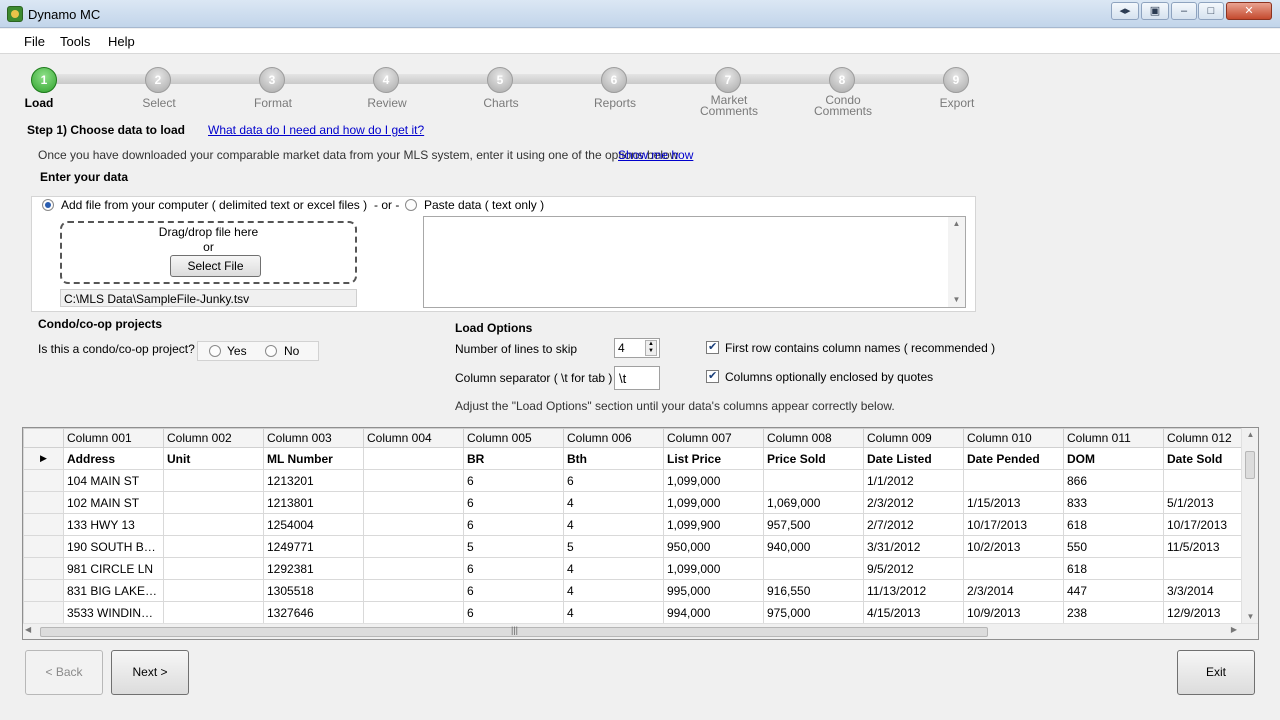 The width and height of the screenshot is (1280, 720). I want to click on table-cell: 550, so click(1113, 546).